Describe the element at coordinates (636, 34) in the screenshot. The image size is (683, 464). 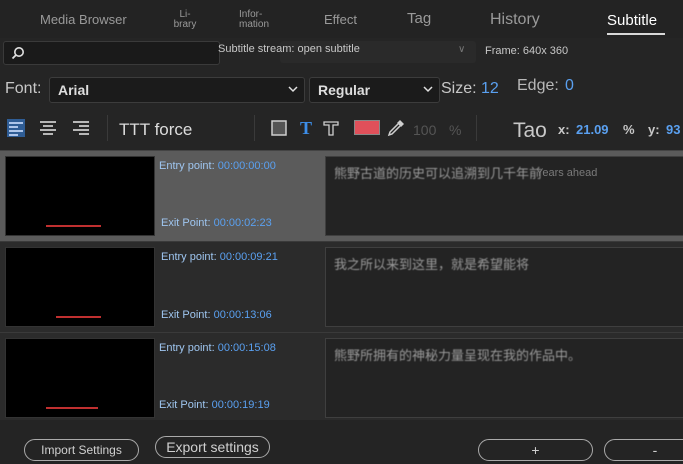
I see `active-tab-indicator` at that location.